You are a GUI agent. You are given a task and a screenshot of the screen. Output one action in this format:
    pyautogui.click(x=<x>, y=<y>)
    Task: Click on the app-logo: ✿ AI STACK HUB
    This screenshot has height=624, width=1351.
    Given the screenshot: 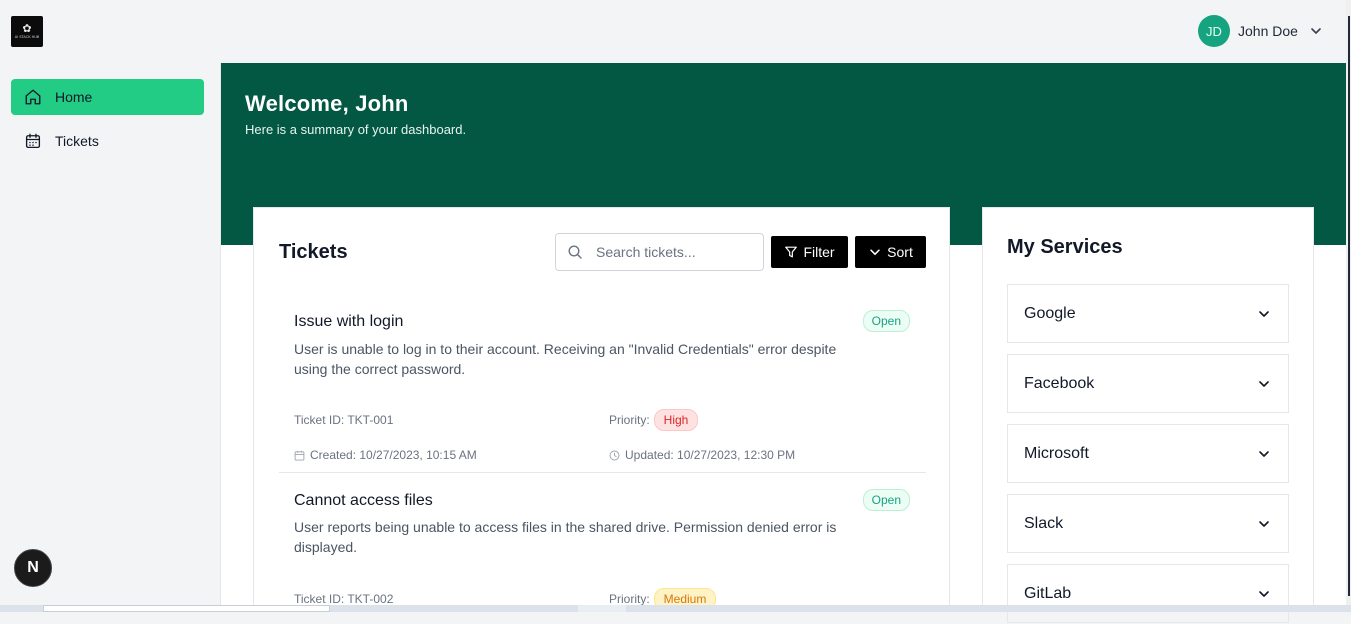 What is the action you would take?
    pyautogui.click(x=27, y=31)
    